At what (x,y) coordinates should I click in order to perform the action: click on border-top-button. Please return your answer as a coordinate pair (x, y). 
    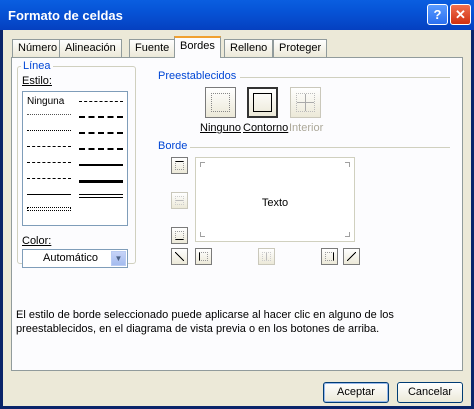
    Looking at the image, I should click on (179, 165).